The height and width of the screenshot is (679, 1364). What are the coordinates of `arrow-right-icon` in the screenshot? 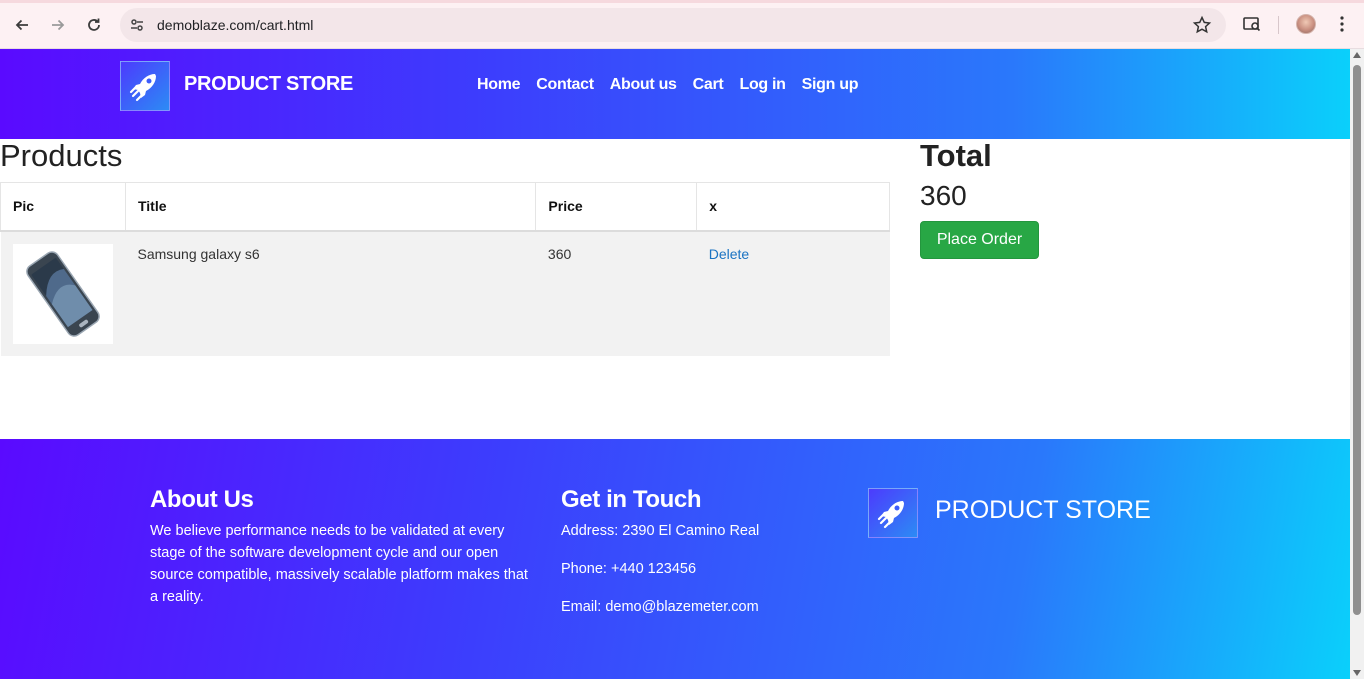 It's located at (58, 25).